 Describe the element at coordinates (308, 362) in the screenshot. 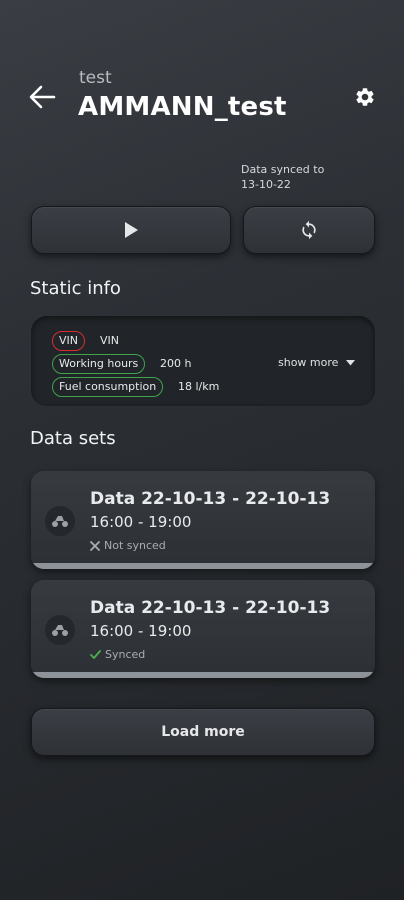

I see `show-more-label: show more` at that location.